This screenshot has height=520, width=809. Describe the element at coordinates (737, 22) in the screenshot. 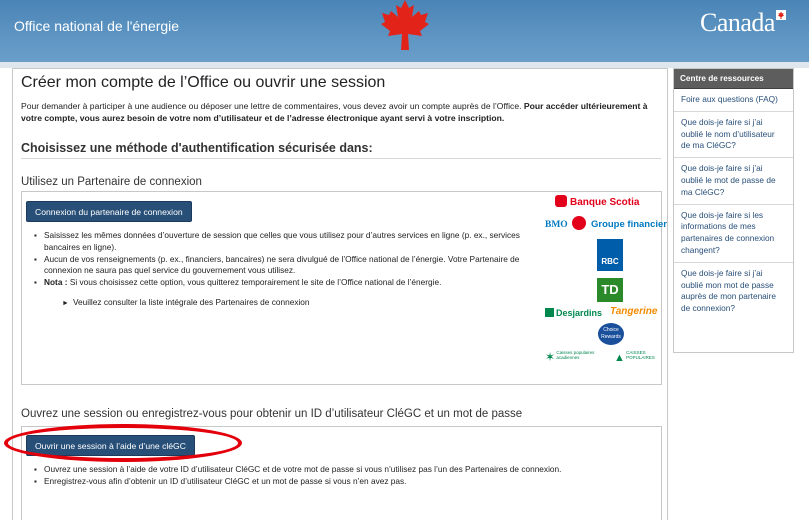

I see `canada-wordmark: Canada` at that location.